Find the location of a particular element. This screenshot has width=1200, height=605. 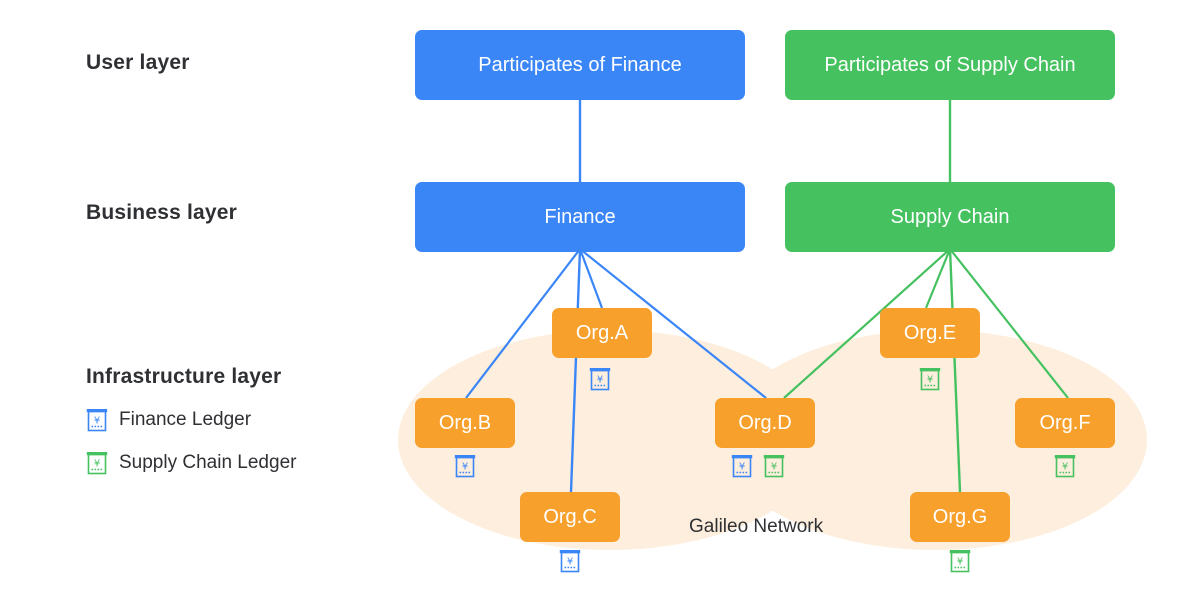

org-node-org-f: Org.F is located at coordinates (1065, 423).